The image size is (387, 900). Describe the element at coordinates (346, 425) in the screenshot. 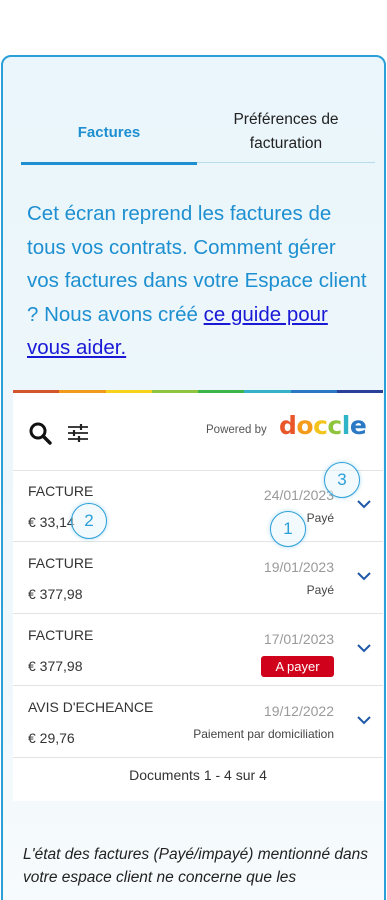

I see `logo-letter: l` at that location.